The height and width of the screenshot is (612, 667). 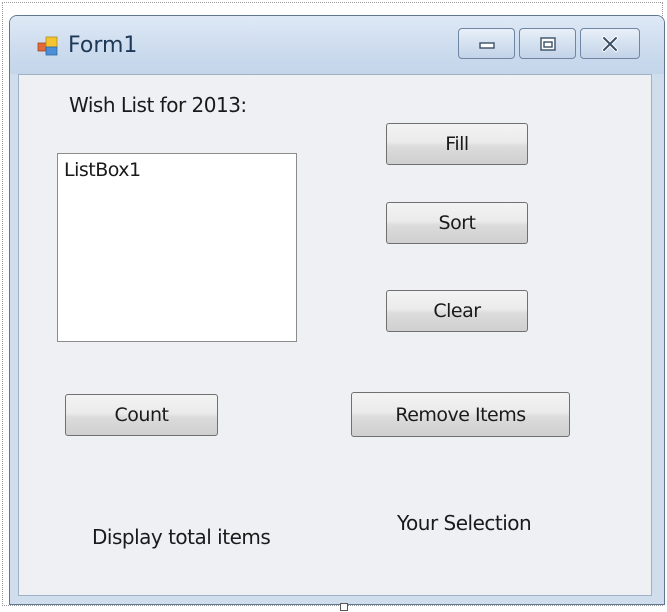 I want to click on resize-handle, so click(x=344, y=607).